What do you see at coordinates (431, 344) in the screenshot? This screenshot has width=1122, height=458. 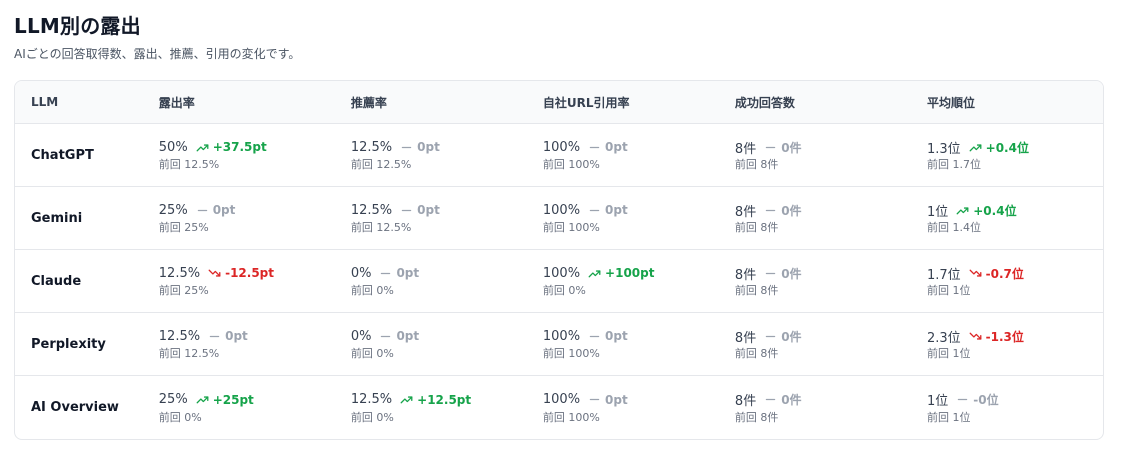 I see `metric-cell-recommendation-rate: 0% 0pt 前回 0%` at bounding box center [431, 344].